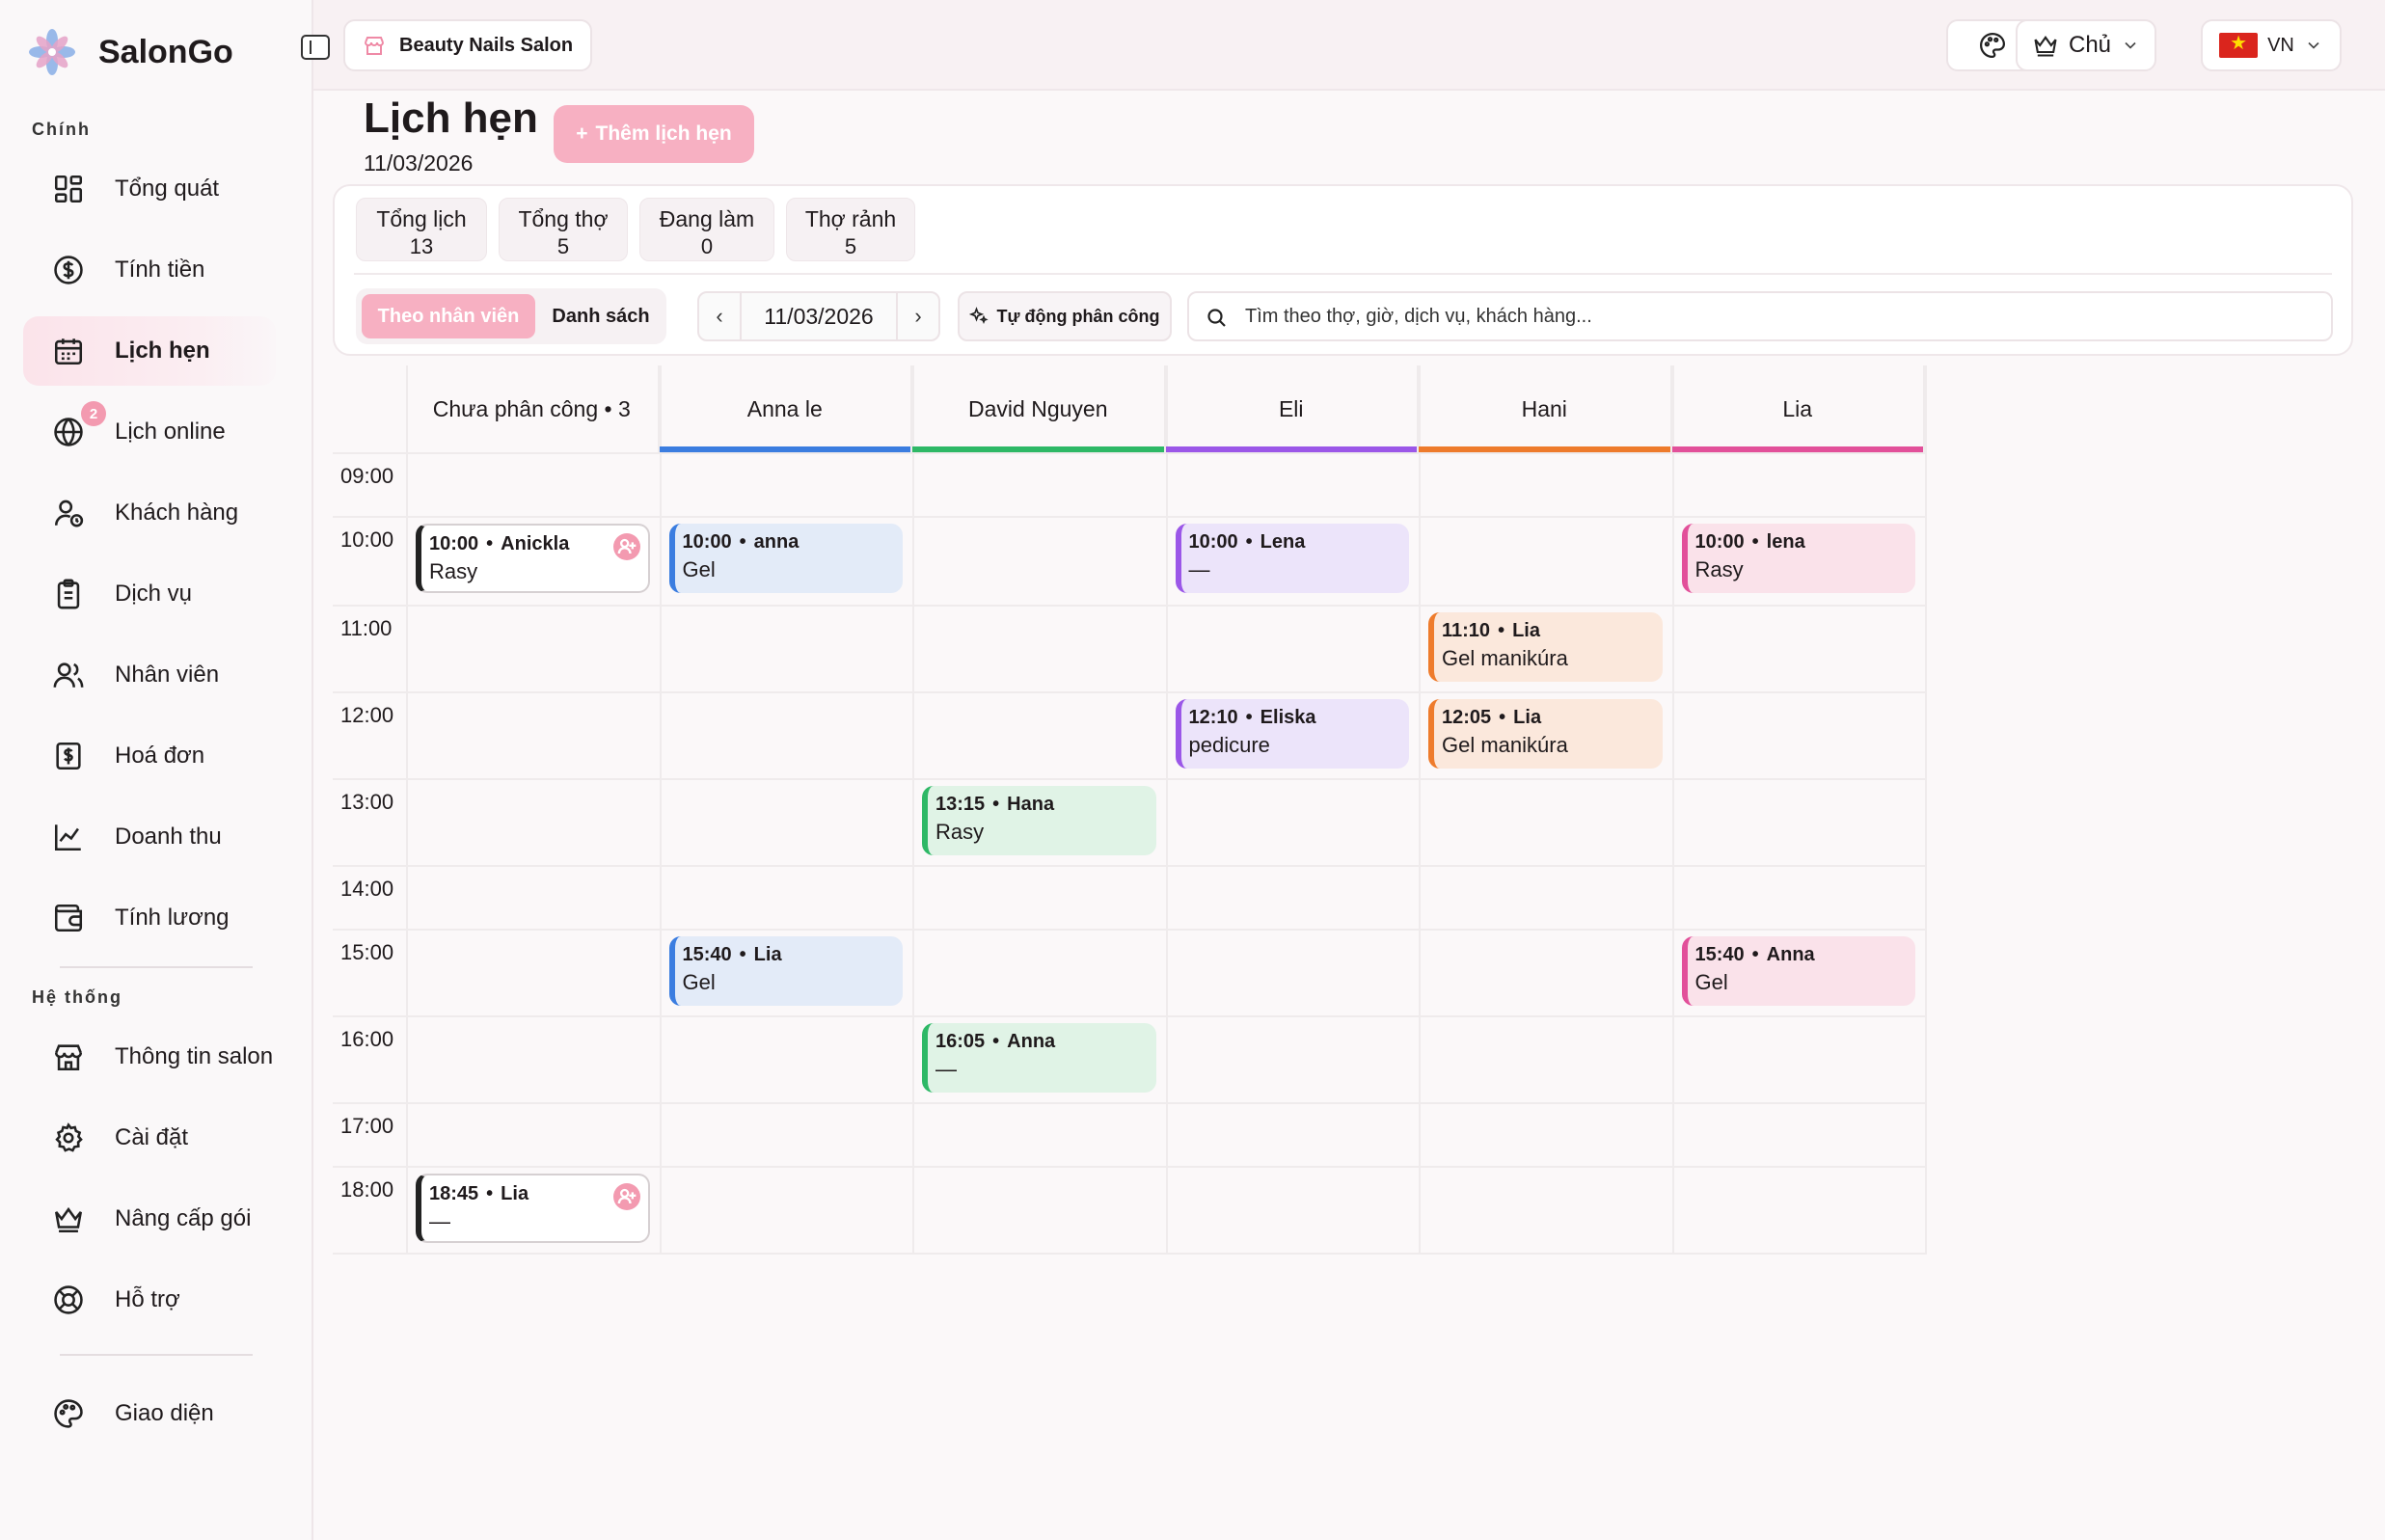 This screenshot has width=2385, height=1540. I want to click on sidebar-item-payroll: Tính lương, so click(149, 918).